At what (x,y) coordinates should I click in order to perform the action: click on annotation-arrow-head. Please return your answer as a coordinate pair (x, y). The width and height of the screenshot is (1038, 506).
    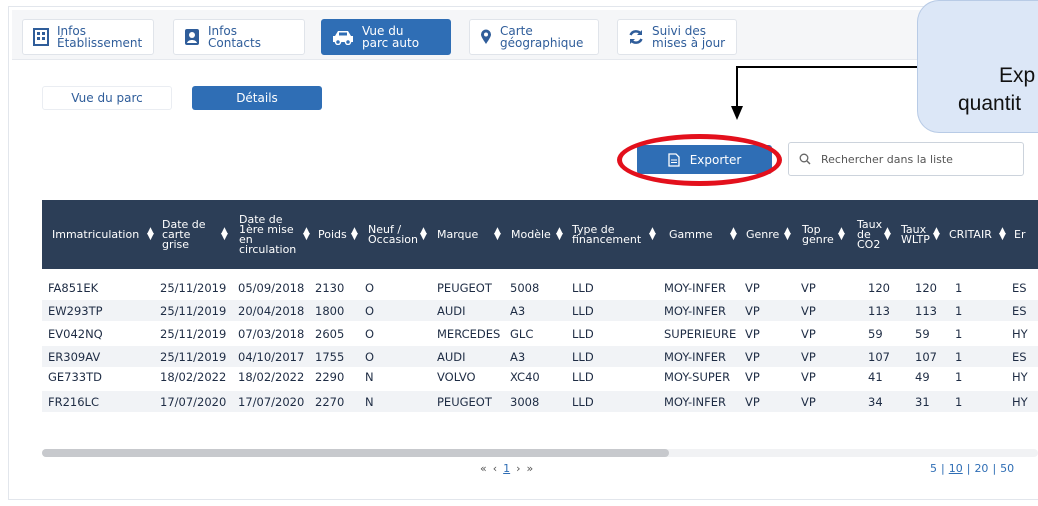
    Looking at the image, I should click on (737, 113).